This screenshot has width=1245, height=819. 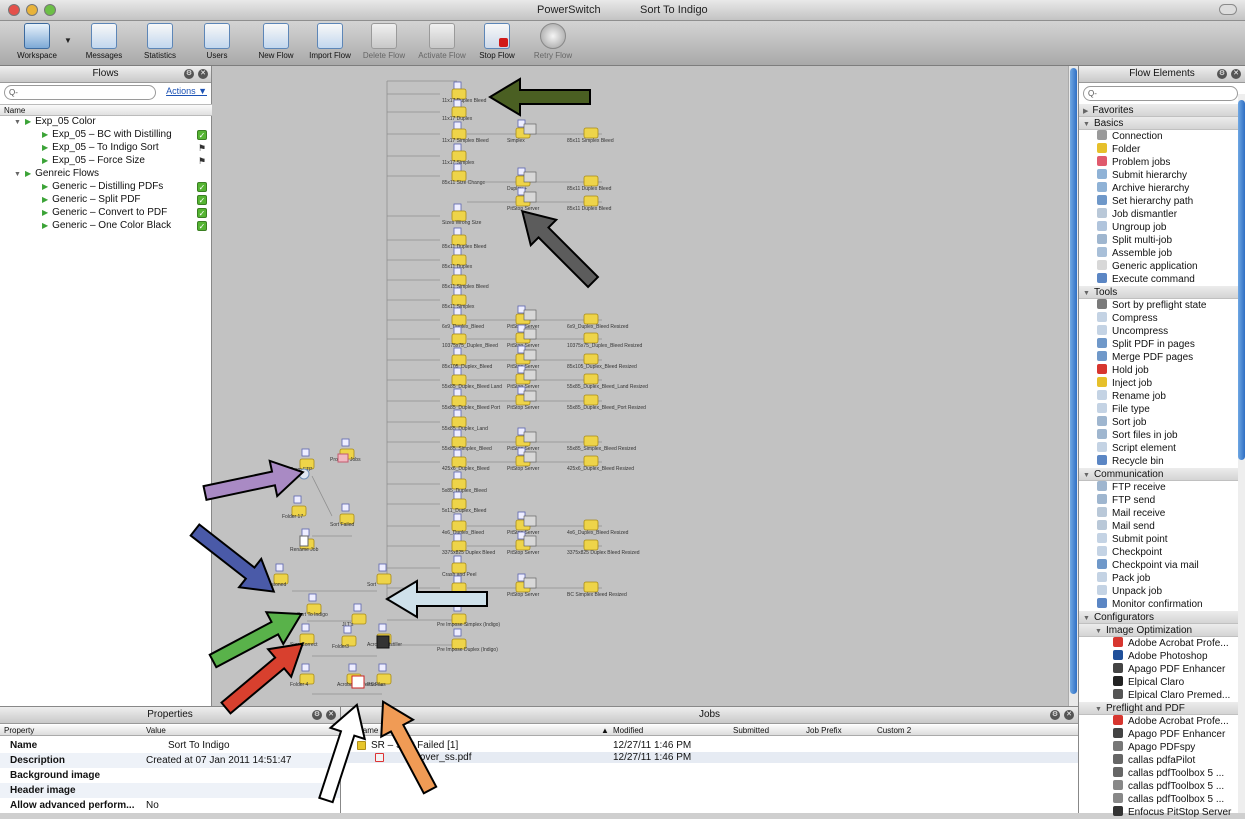 I want to click on configurator-item: Adobe Photoshop, so click(x=1159, y=656).